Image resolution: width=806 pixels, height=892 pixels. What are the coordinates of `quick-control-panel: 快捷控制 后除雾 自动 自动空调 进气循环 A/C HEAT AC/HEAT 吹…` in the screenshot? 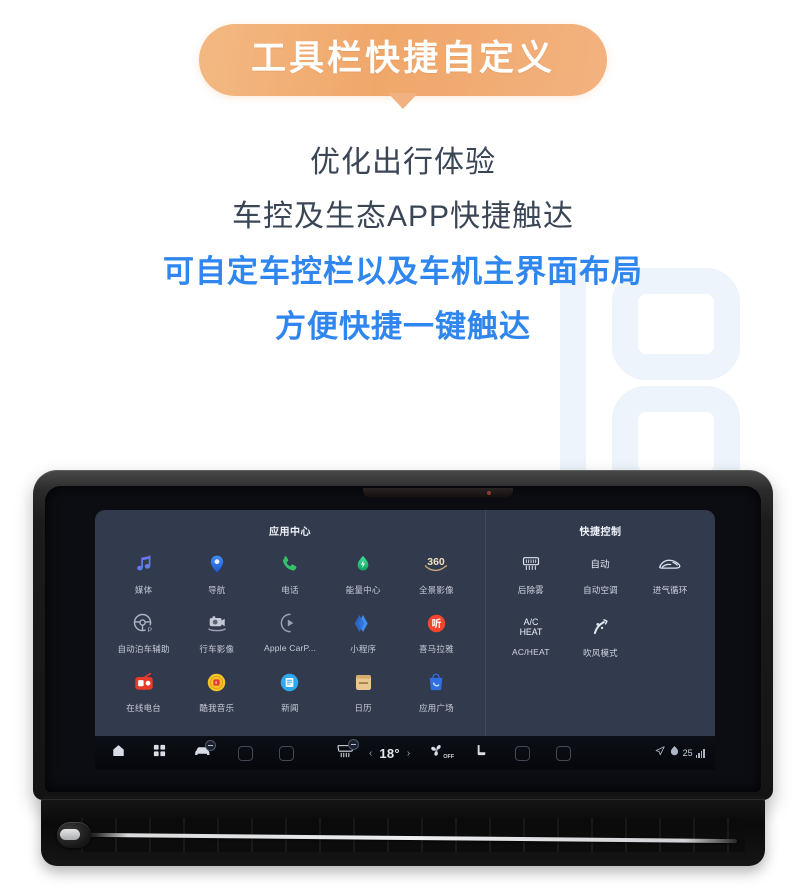 It's located at (600, 623).